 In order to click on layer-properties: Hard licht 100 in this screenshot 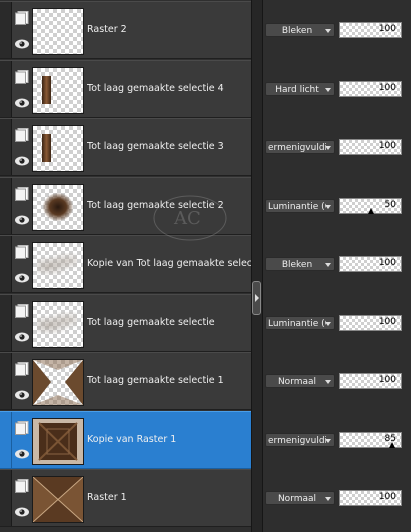, I will do `click(337, 89)`.